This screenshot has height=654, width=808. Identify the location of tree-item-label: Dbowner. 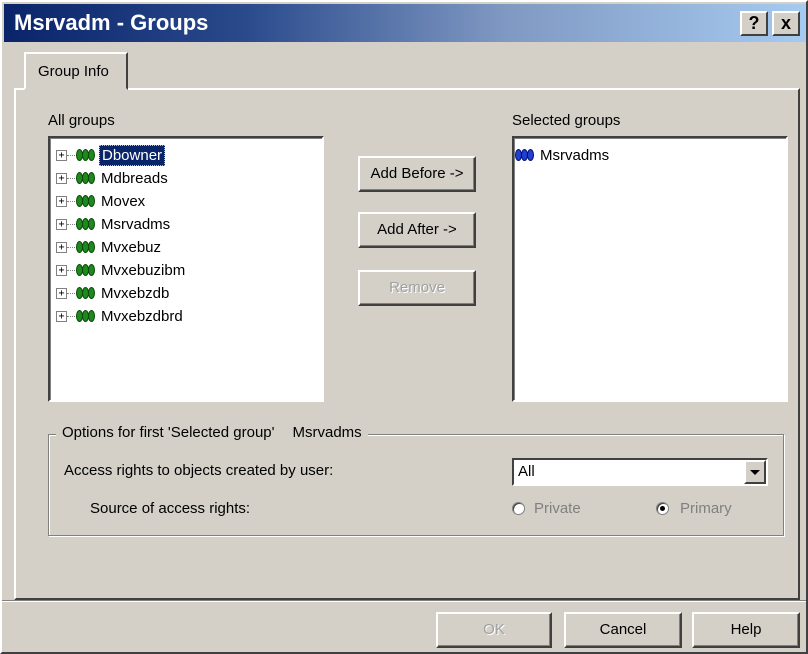
(132, 155).